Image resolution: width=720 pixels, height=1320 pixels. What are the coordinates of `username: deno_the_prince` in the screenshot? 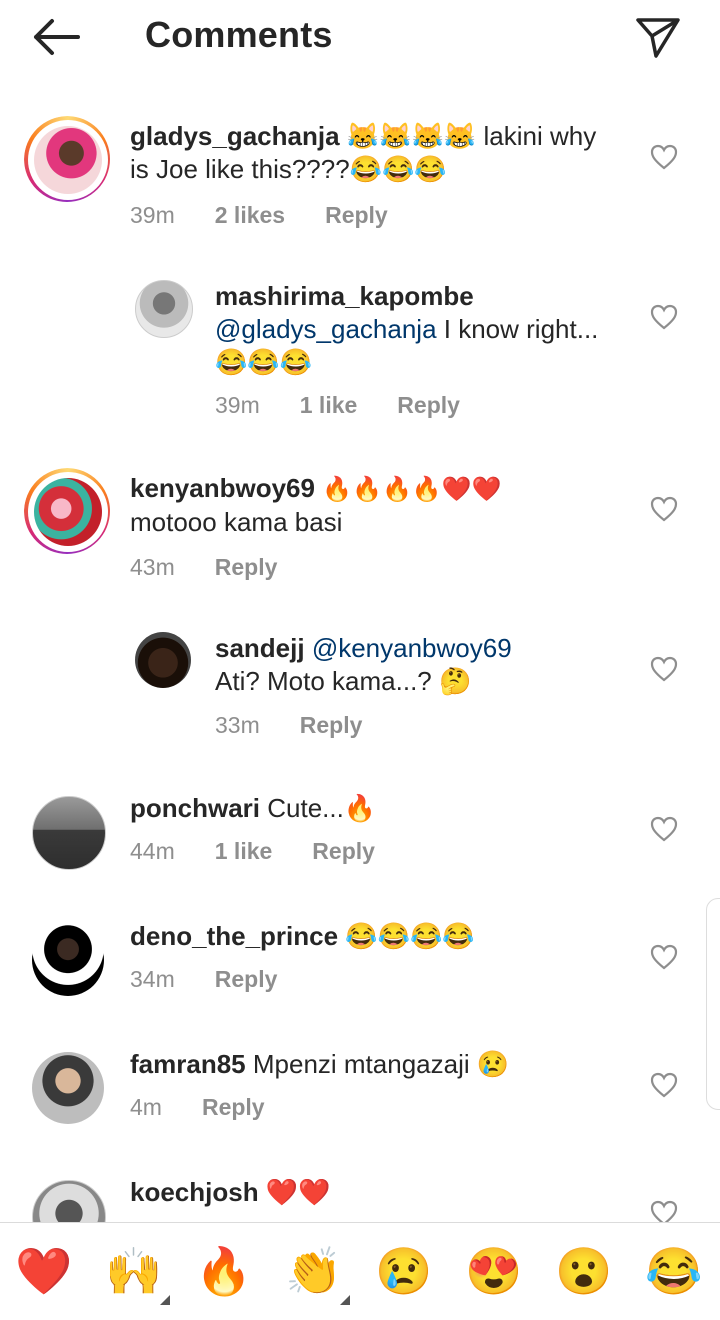 It's located at (234, 936).